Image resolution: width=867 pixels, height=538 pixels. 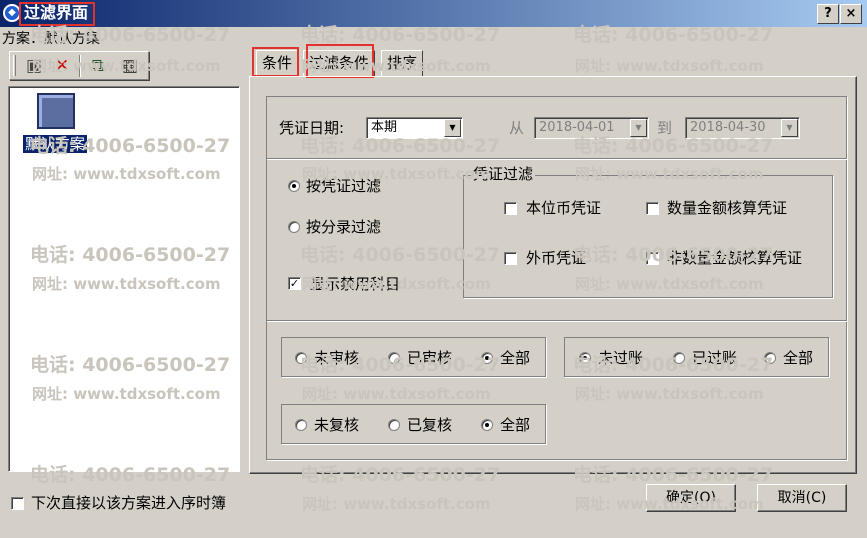 What do you see at coordinates (510, 208) in the screenshot?
I see `base-currency-checkbox` at bounding box center [510, 208].